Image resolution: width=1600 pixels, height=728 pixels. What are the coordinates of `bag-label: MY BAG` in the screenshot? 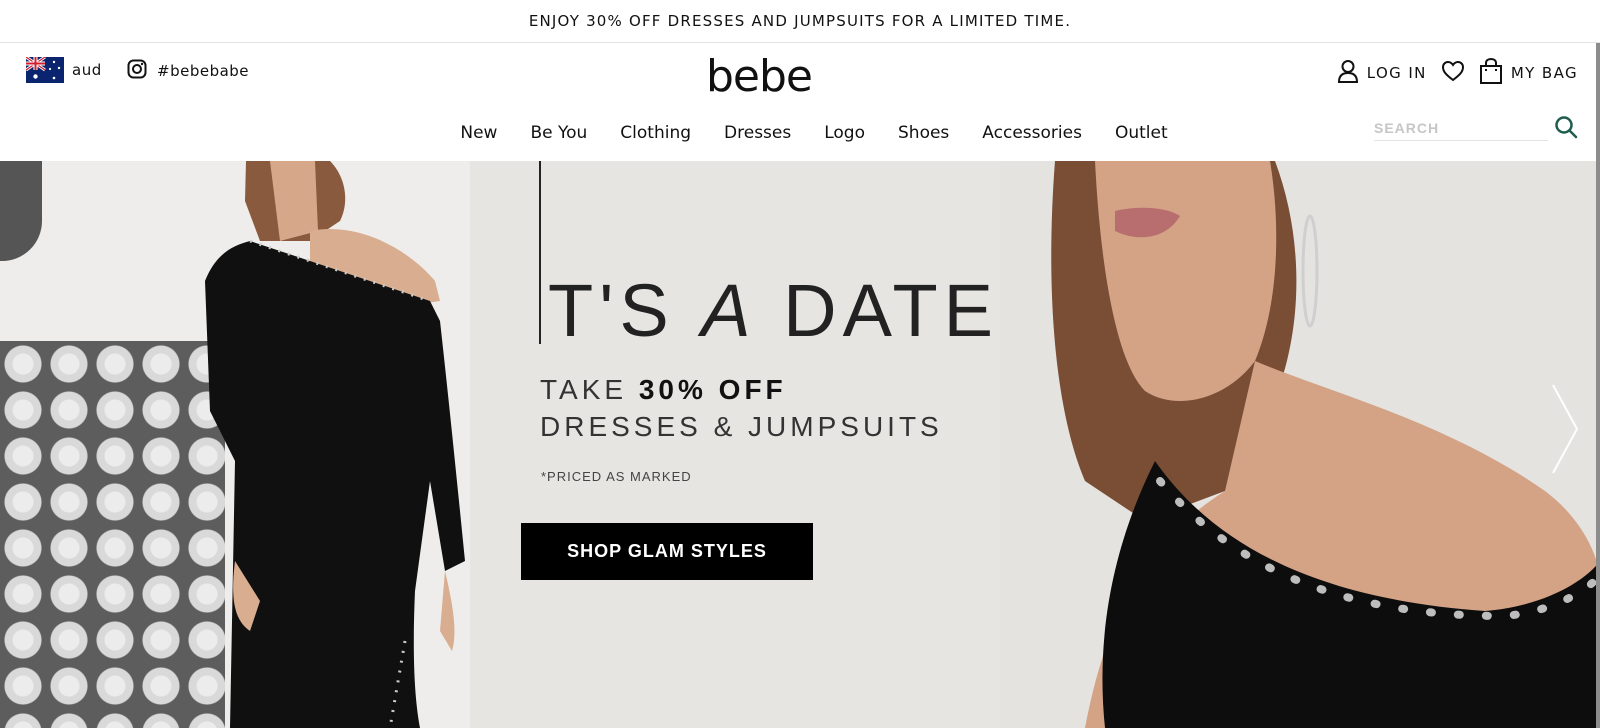 It's located at (1544, 73).